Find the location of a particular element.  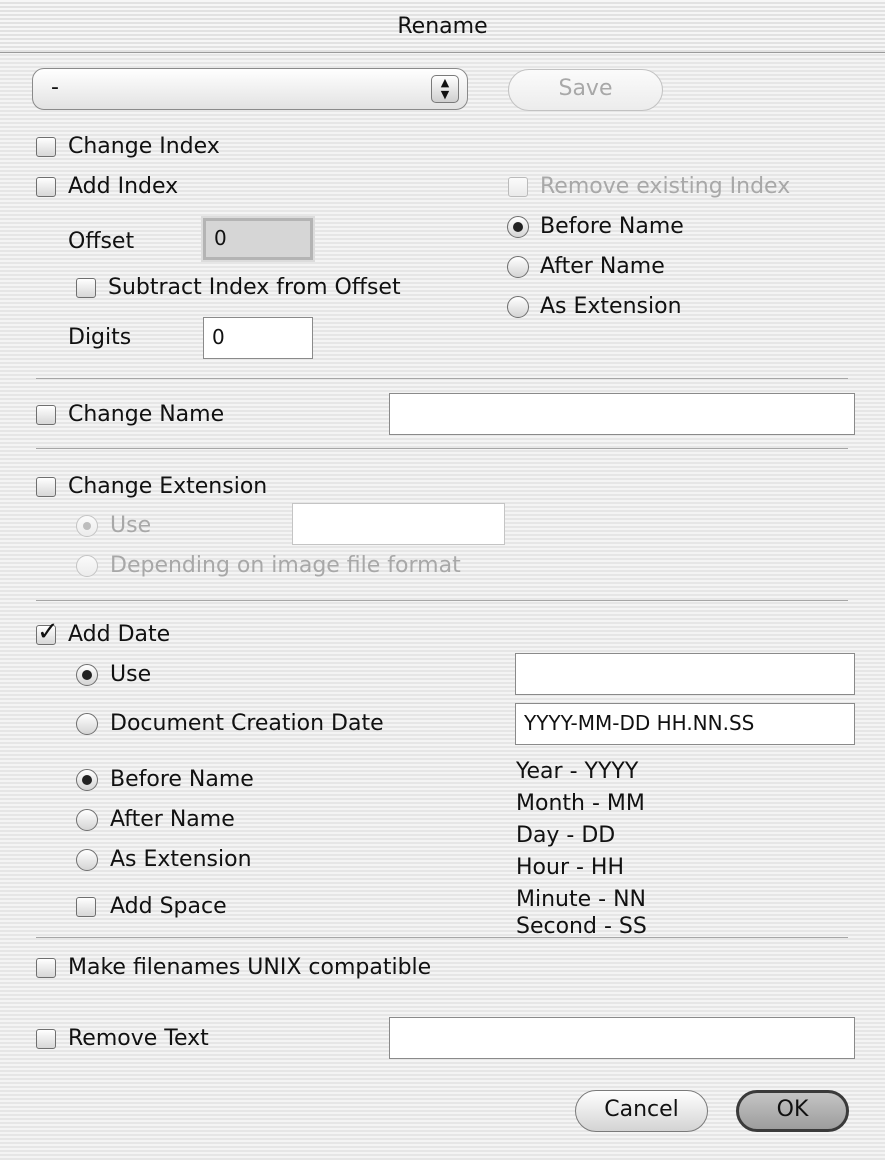

index-after-name-radio is located at coordinates (518, 267).